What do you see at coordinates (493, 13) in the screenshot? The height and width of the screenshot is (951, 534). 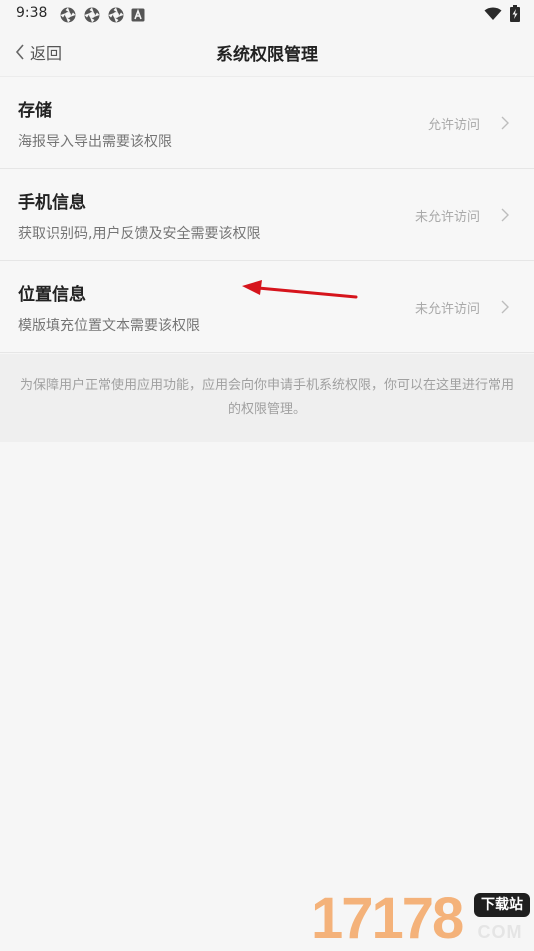 I see `wifi-icon` at bounding box center [493, 13].